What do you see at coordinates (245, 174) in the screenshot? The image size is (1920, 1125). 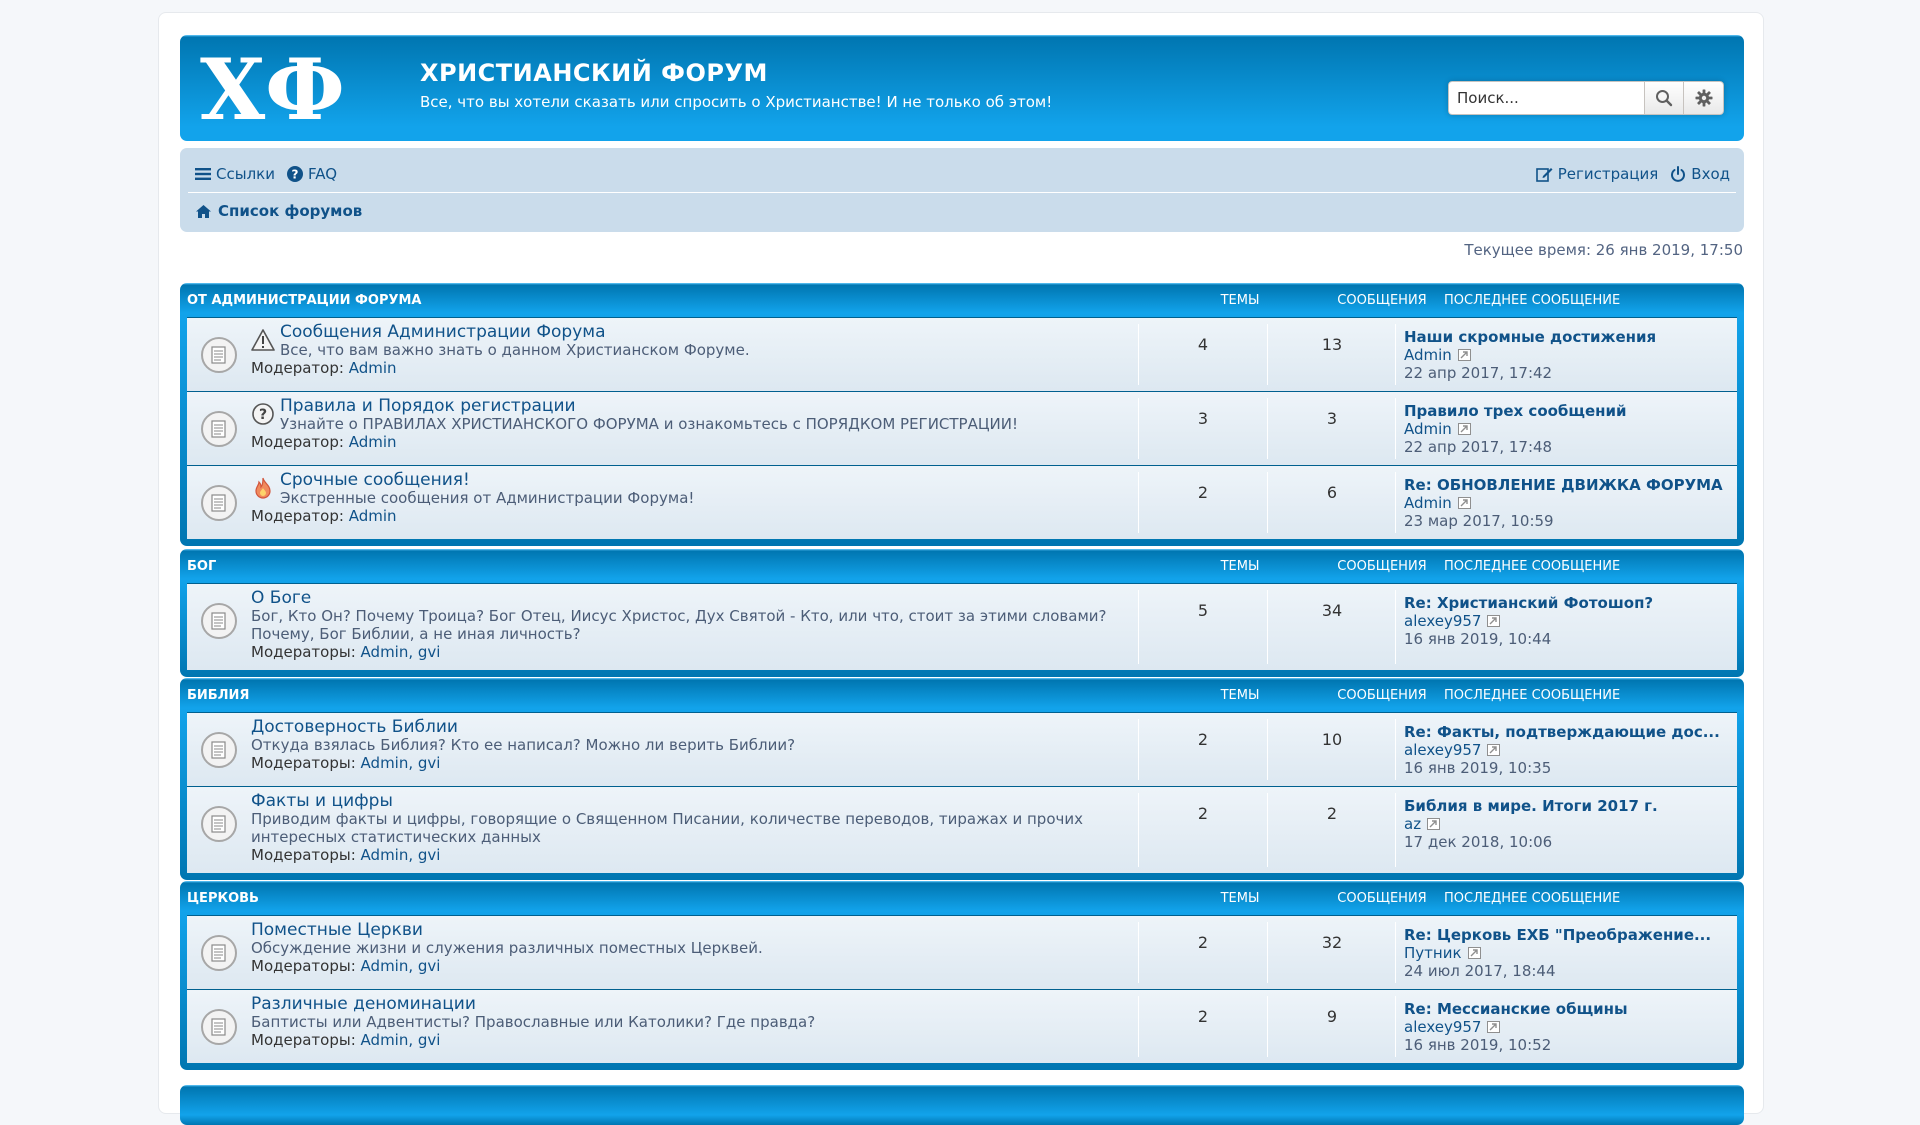 I see `quick-links-label: Ссылки` at bounding box center [245, 174].